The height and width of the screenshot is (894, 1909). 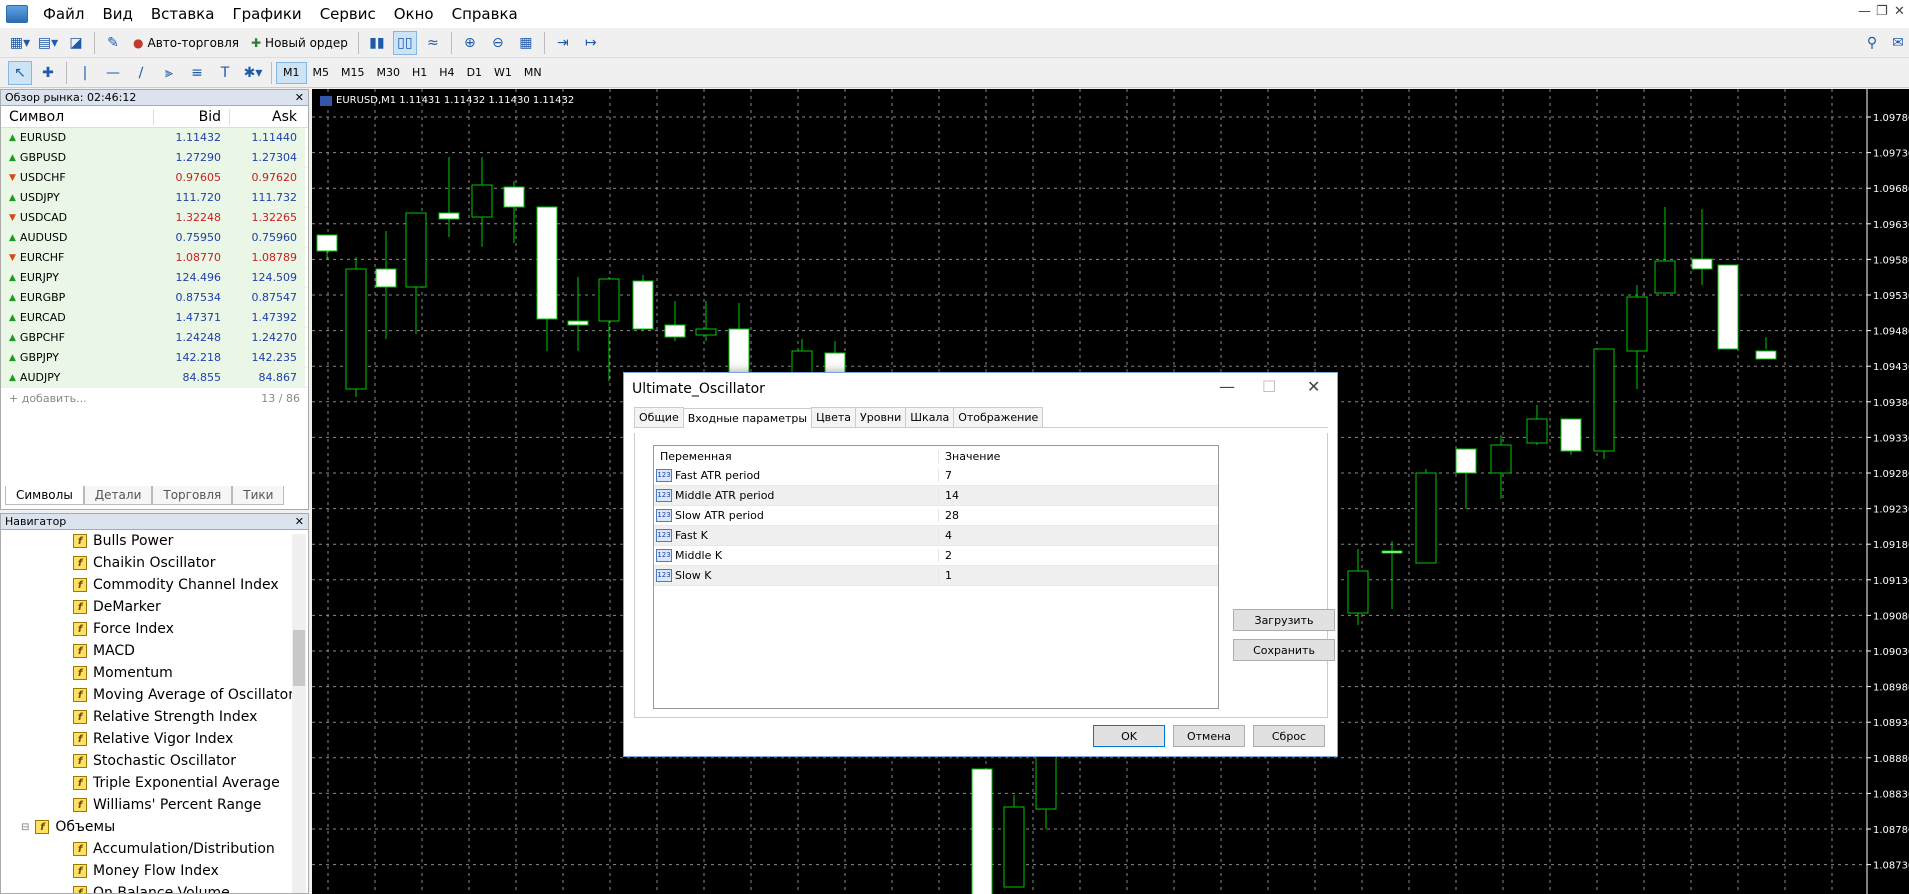 What do you see at coordinates (154, 585) in the screenshot?
I see `navigator-item: f Commodity Channel Index` at bounding box center [154, 585].